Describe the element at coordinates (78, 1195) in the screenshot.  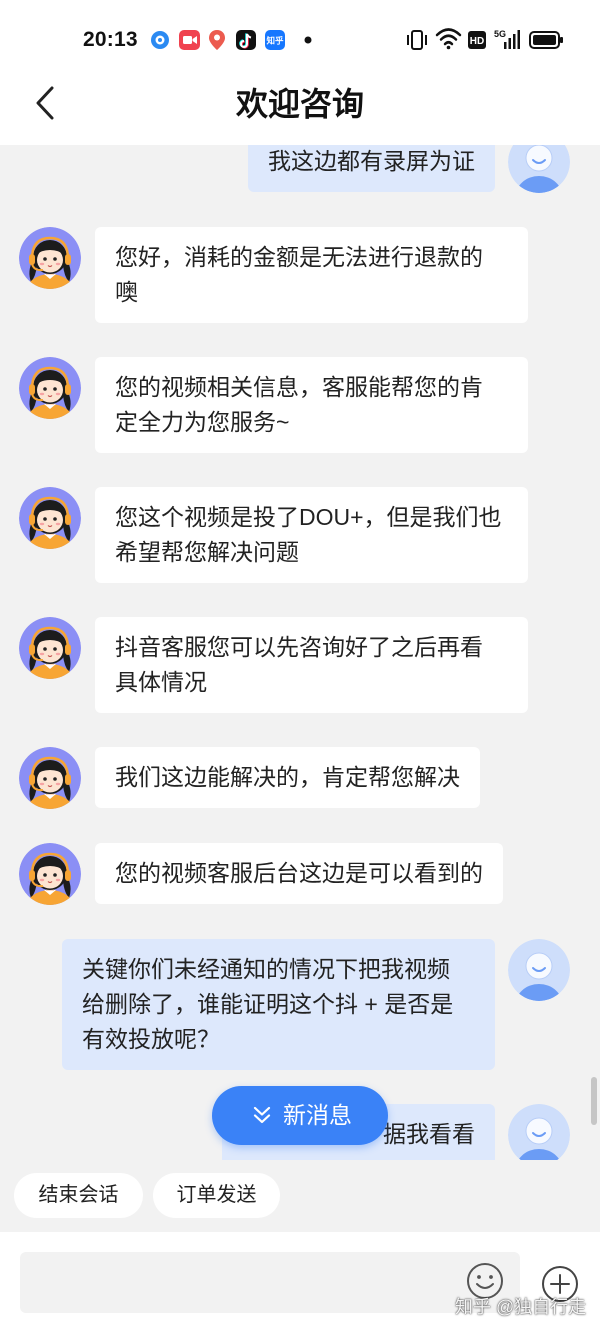
I see `quick-reply-end-session: 结束会话` at that location.